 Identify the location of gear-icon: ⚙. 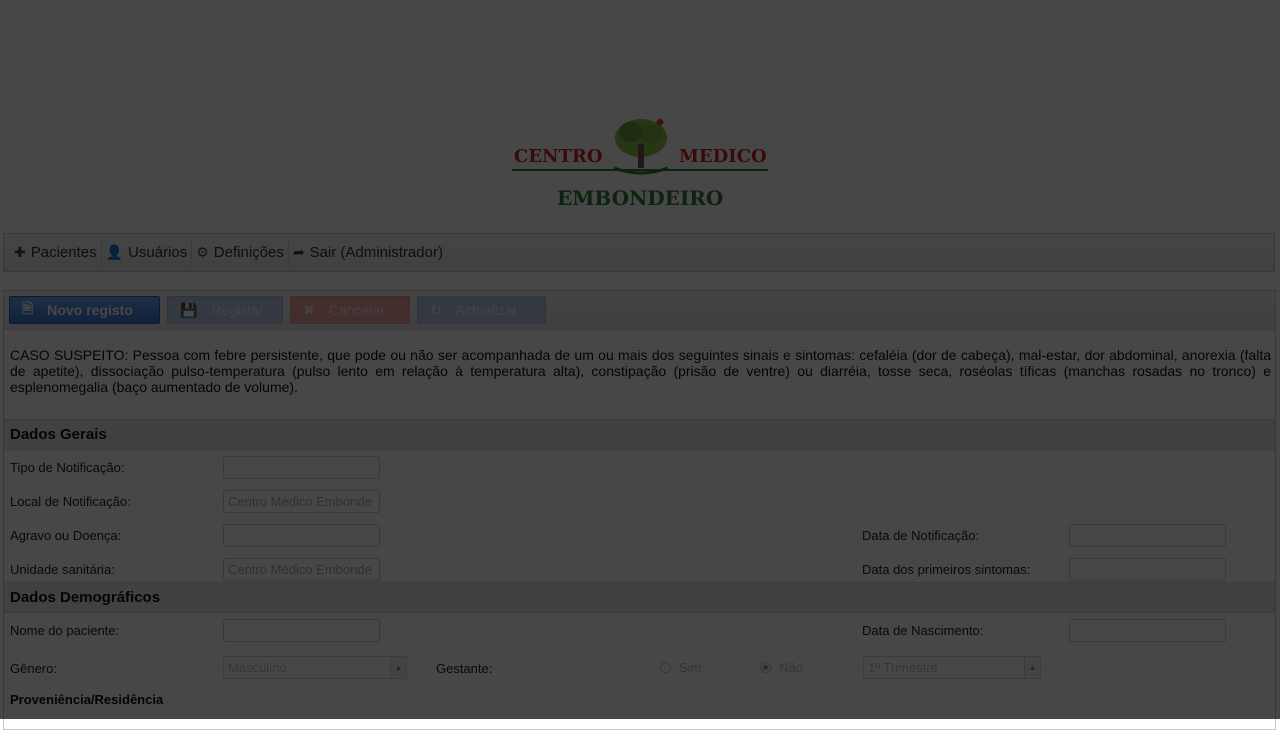
(202, 252).